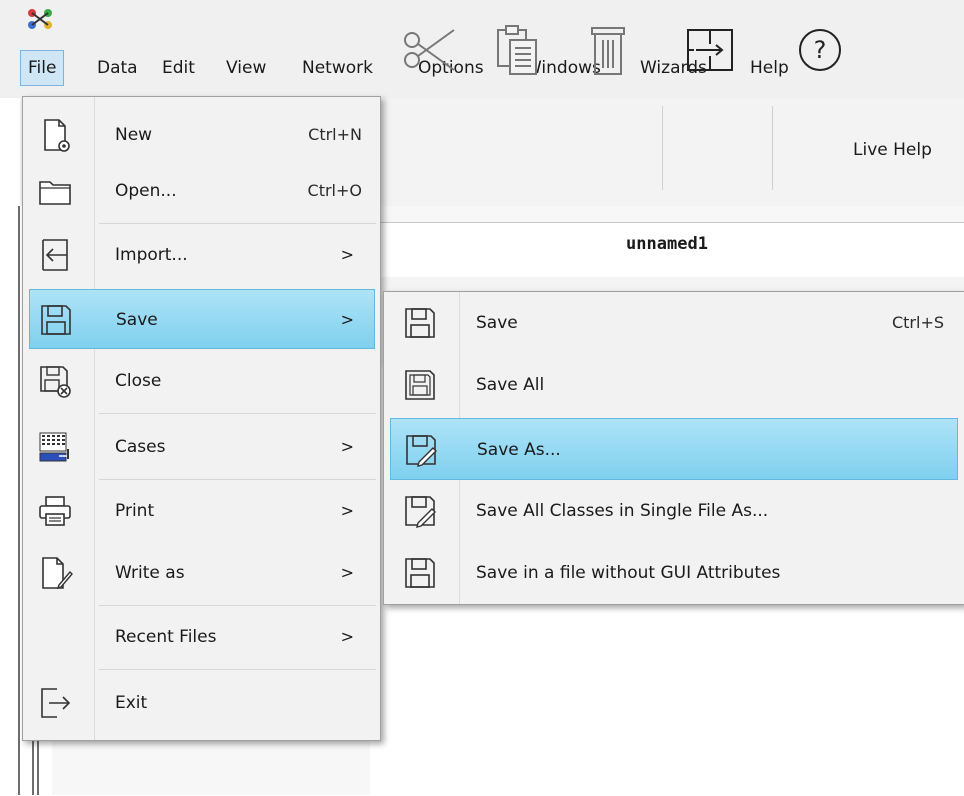 The height and width of the screenshot is (796, 964). What do you see at coordinates (150, 573) in the screenshot?
I see `menu-item-label: Write as` at bounding box center [150, 573].